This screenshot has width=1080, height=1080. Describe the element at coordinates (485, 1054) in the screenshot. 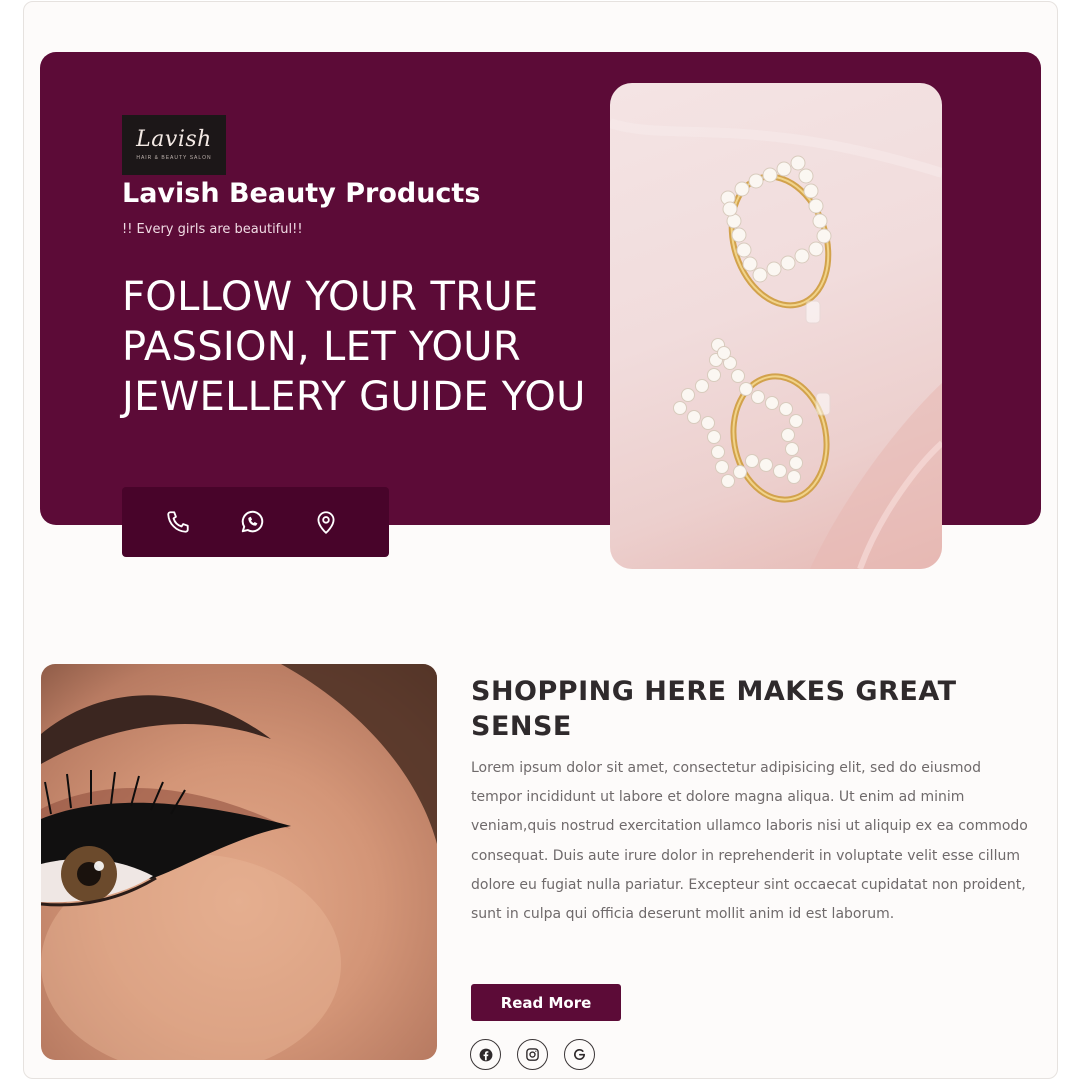

I see `facebook-icon` at that location.